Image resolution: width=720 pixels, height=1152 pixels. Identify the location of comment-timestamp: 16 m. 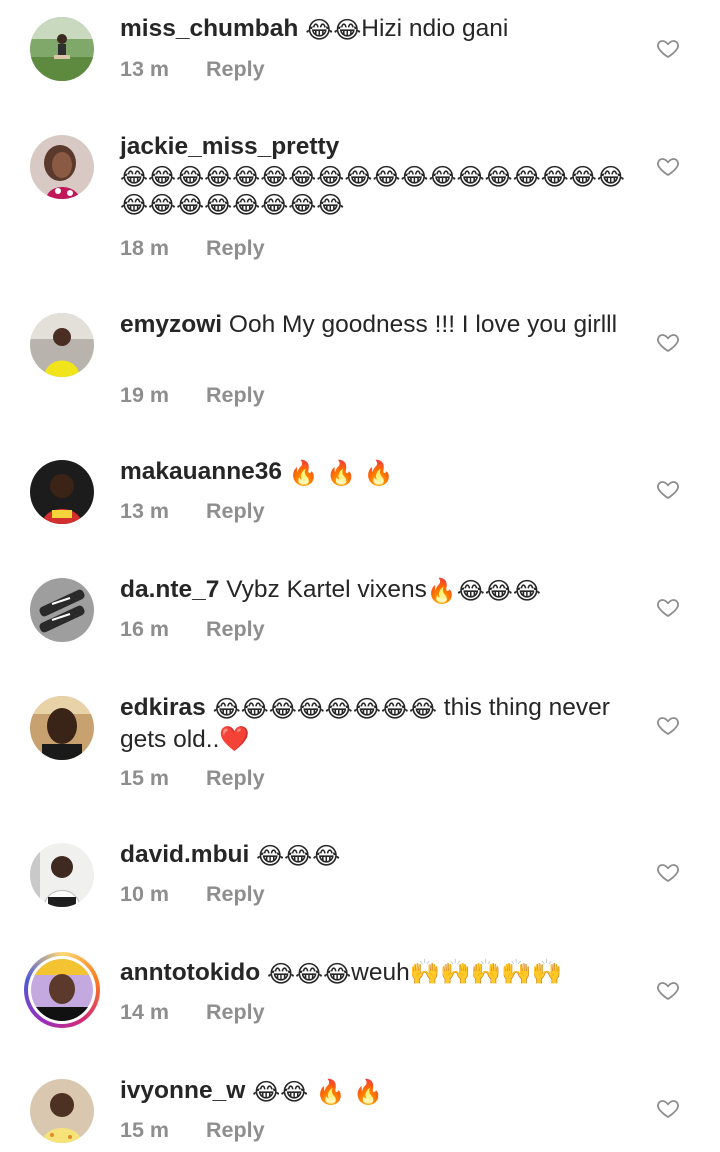
(145, 629).